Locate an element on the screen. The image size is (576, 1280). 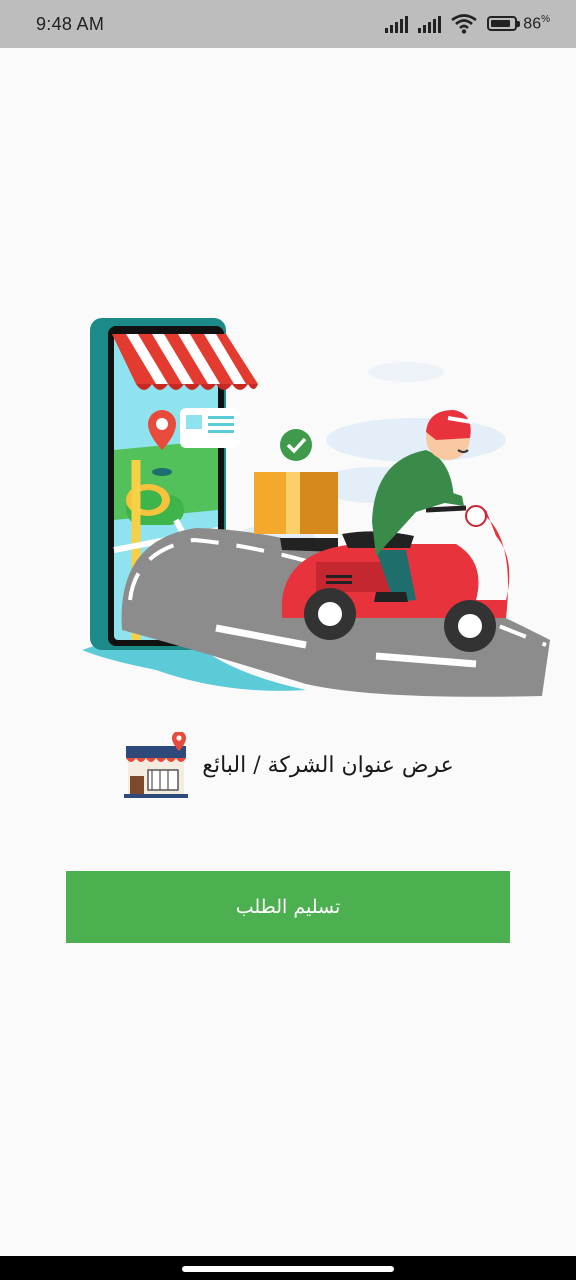
battery-icon is located at coordinates (504, 24).